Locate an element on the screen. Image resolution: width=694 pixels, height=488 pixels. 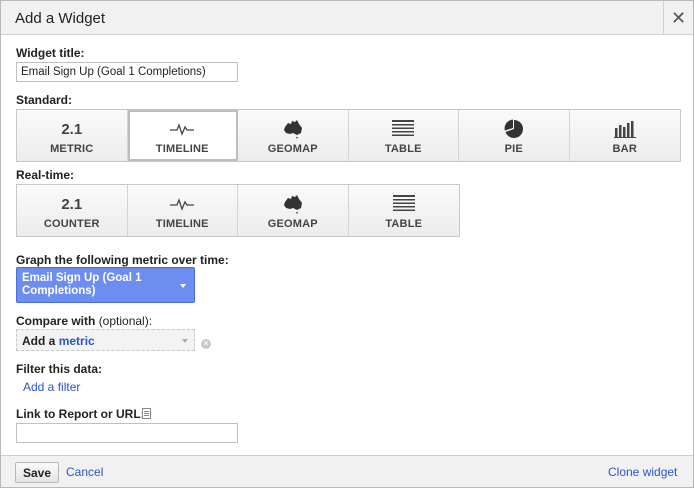
realtime-label: Real-time: is located at coordinates (45, 175).